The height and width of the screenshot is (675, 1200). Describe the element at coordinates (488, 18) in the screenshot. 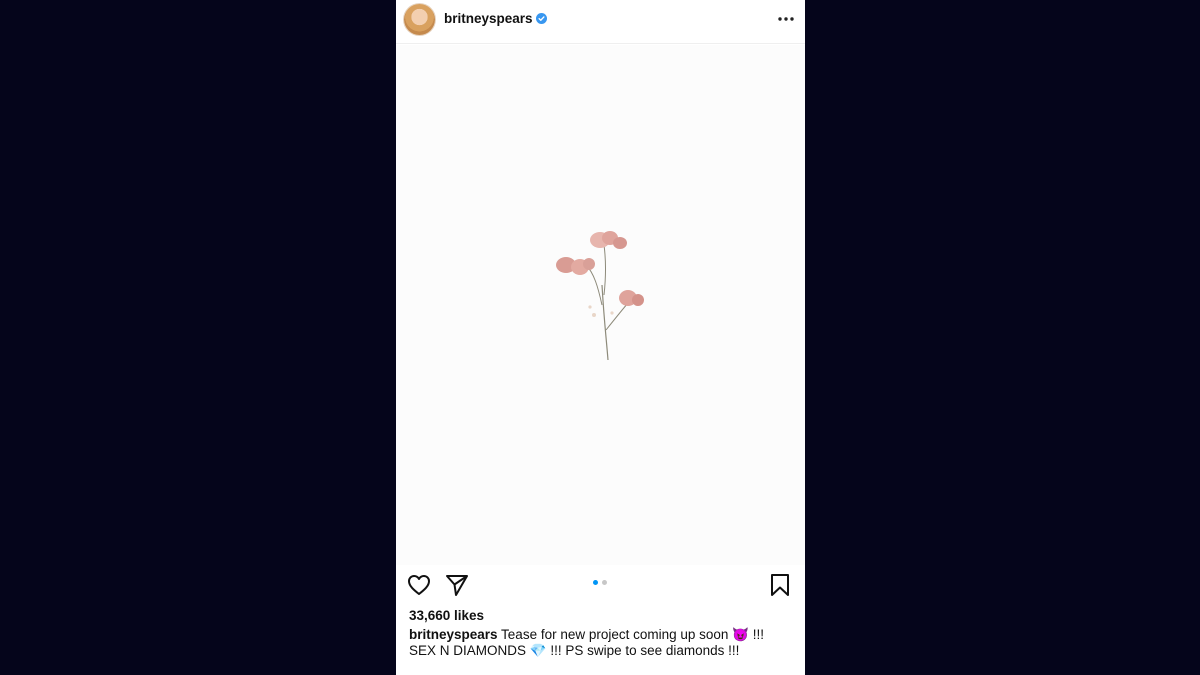

I see `post-username: britneyspears` at that location.